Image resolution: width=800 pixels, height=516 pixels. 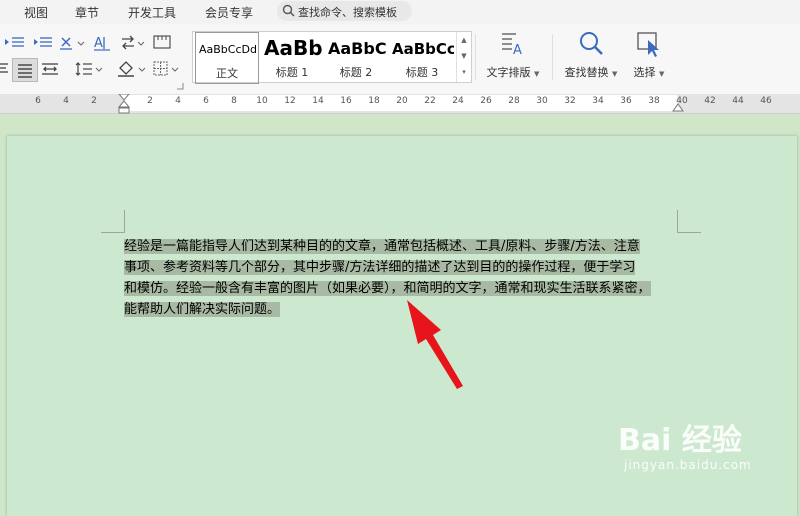 What do you see at coordinates (570, 101) in the screenshot?
I see `ruler-number: 32` at bounding box center [570, 101].